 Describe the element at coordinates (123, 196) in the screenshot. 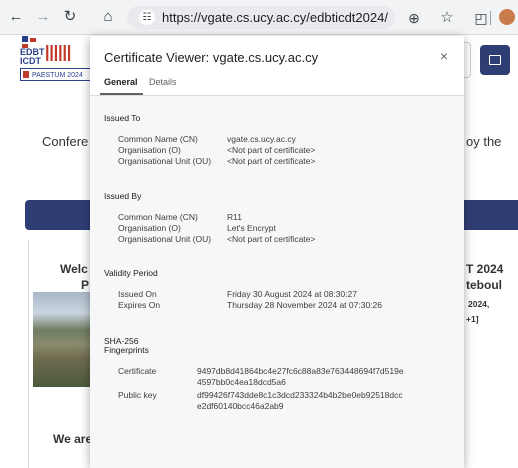

I see `section-heading-issued-by: Issued By` at that location.